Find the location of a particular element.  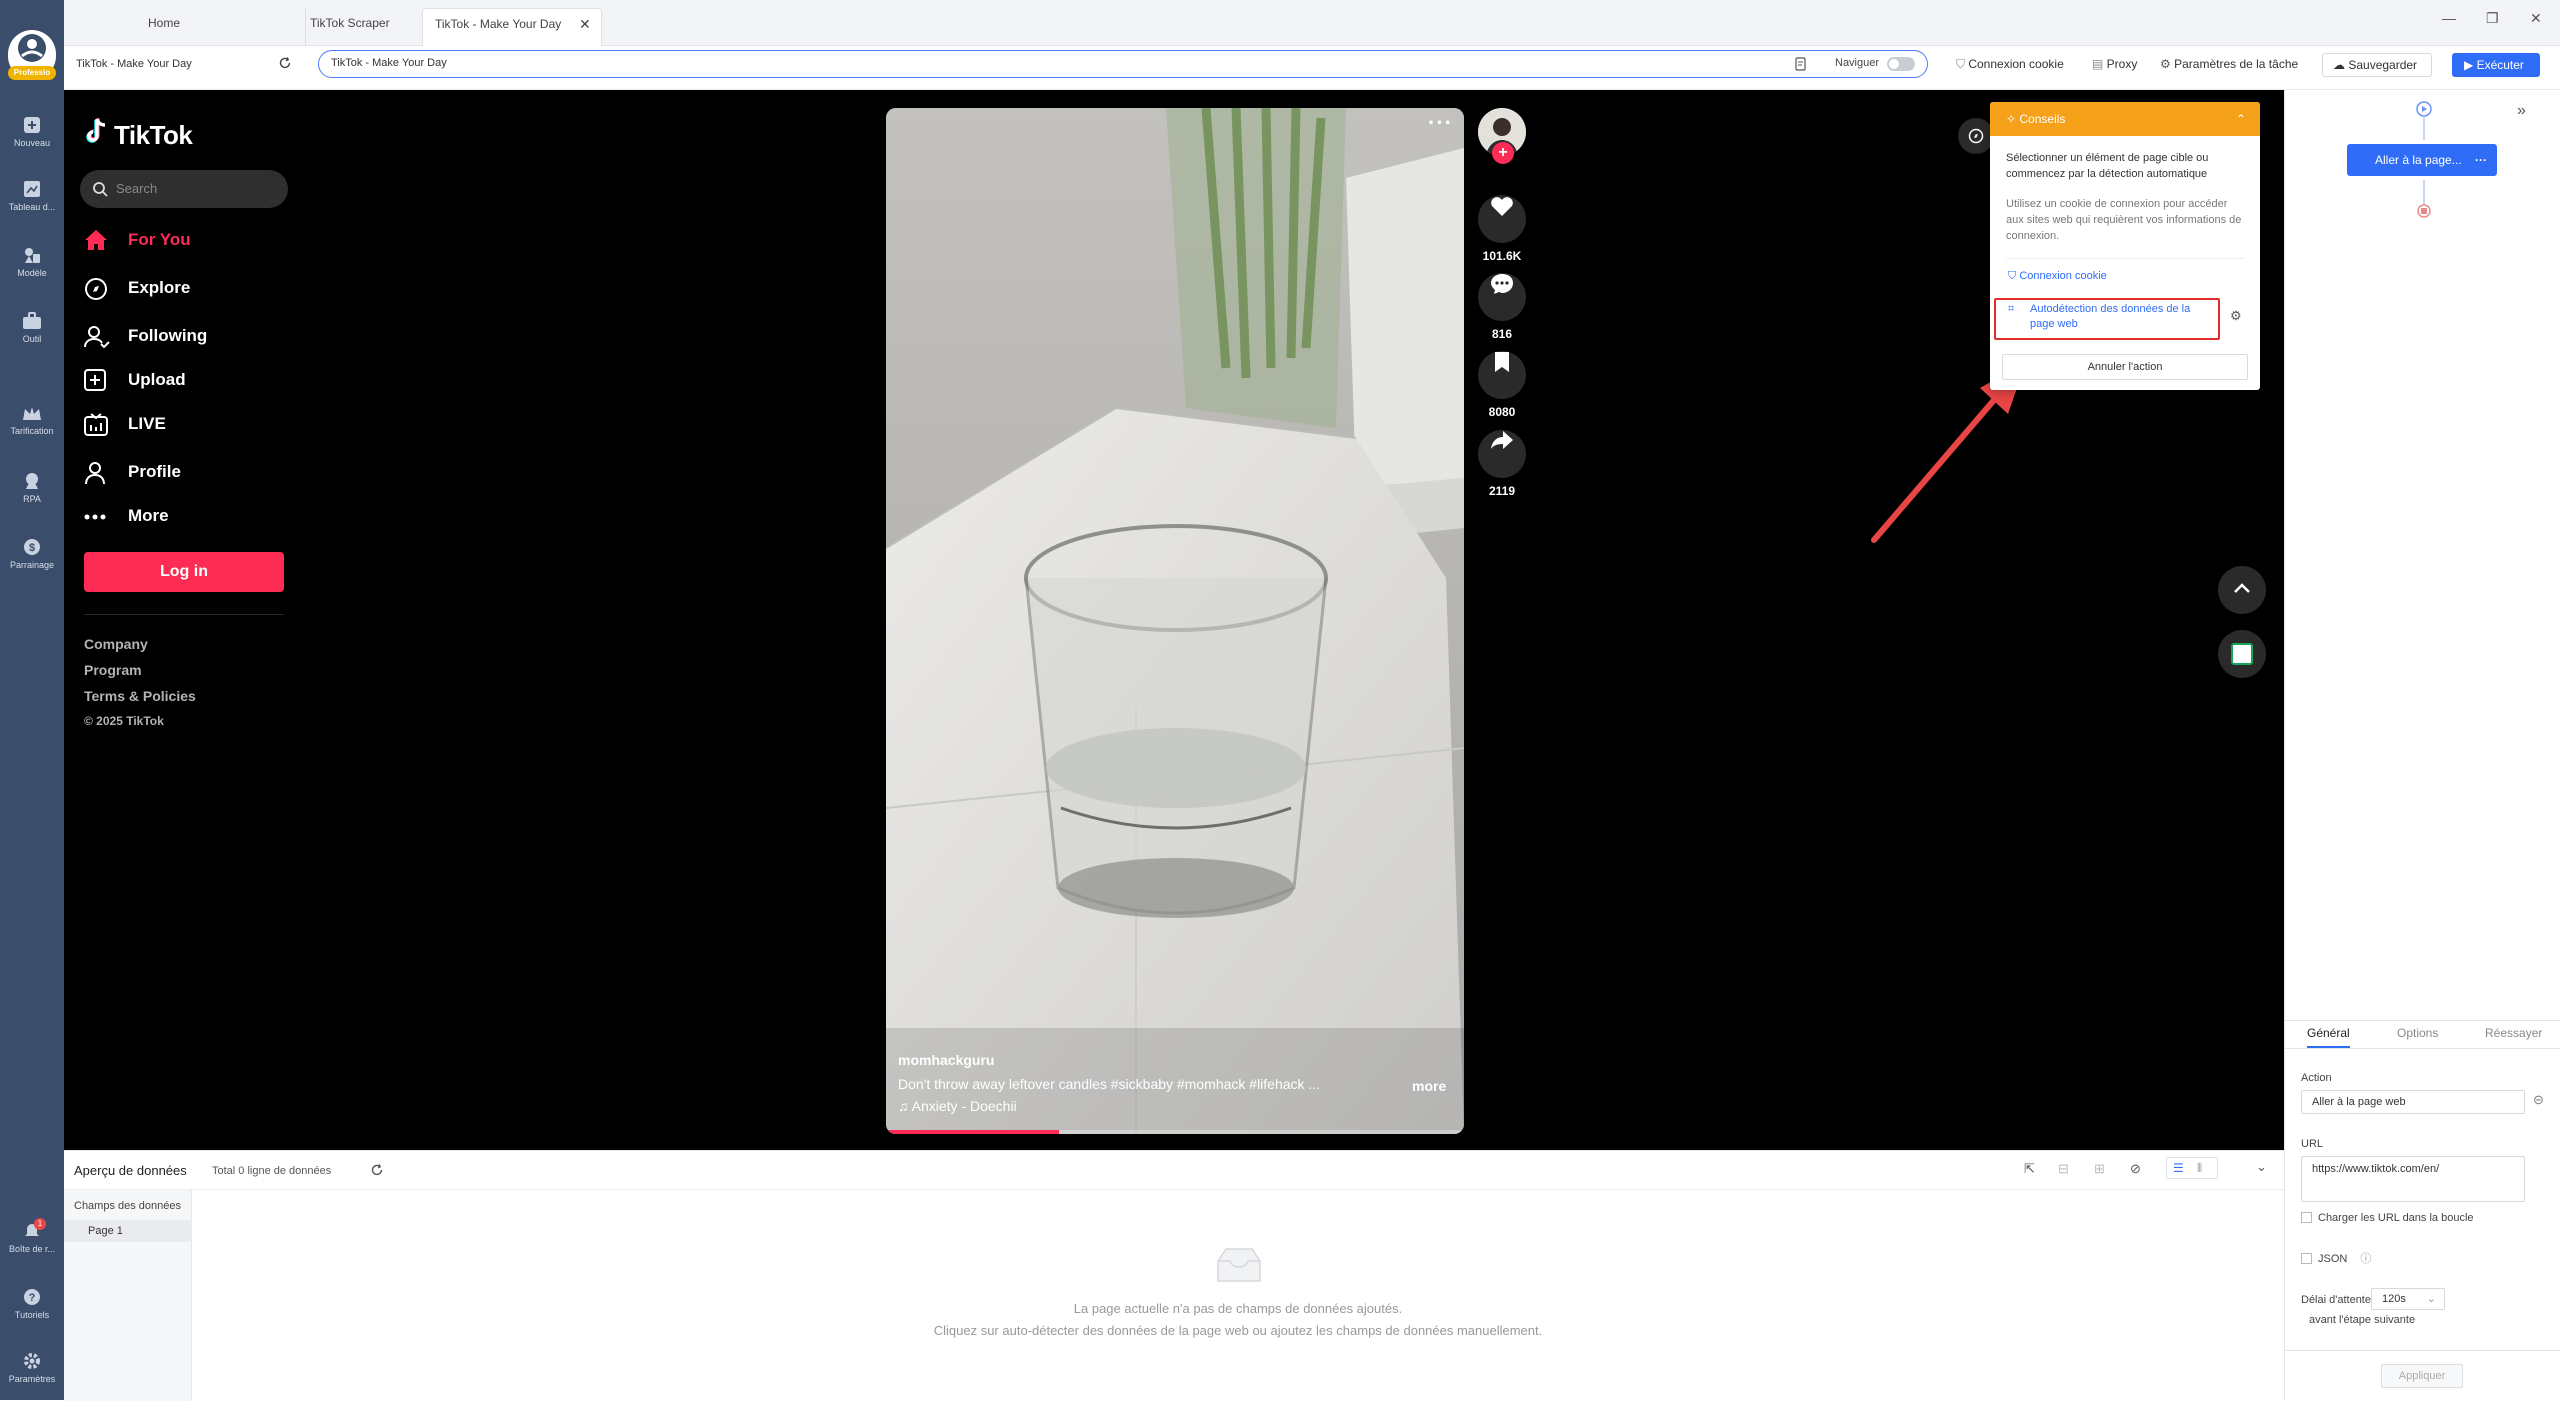

page-1-item: Page 1 is located at coordinates (128, 1231).